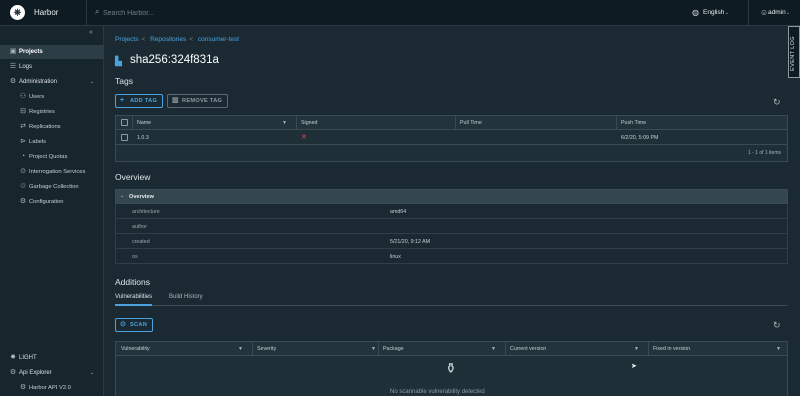  I want to click on logs-icon: ☰, so click(13, 66).